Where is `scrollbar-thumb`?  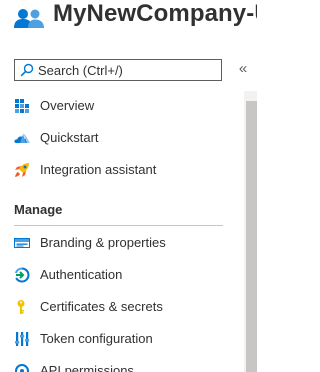 scrollbar-thumb is located at coordinates (251, 236).